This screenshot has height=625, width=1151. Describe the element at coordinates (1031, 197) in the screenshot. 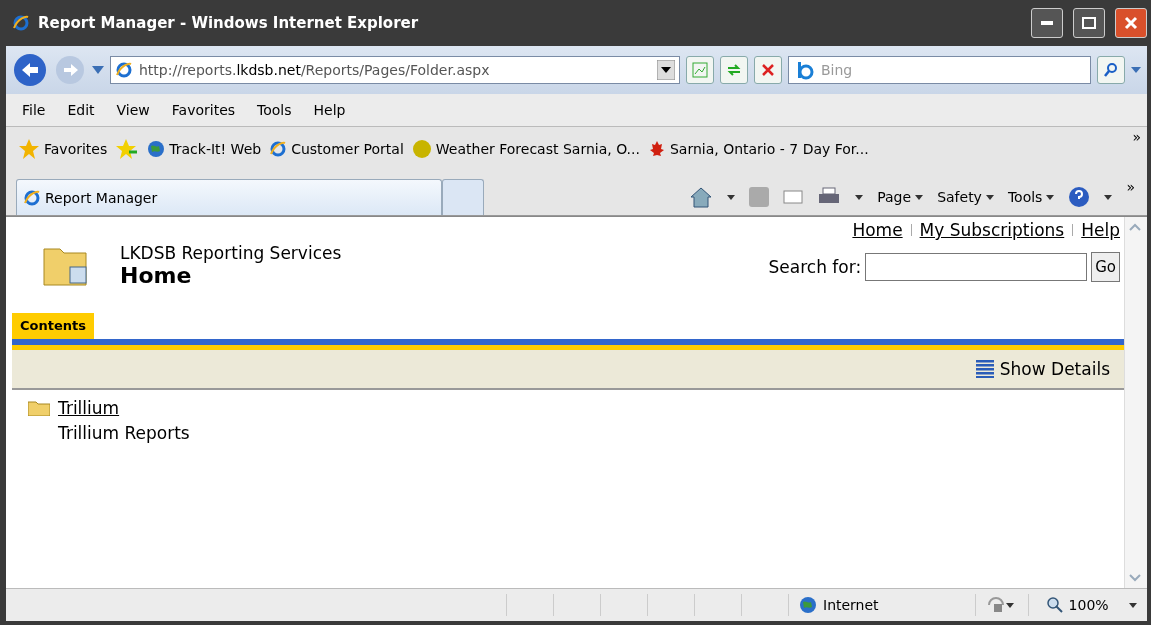

I see `command-menu: Tools` at that location.